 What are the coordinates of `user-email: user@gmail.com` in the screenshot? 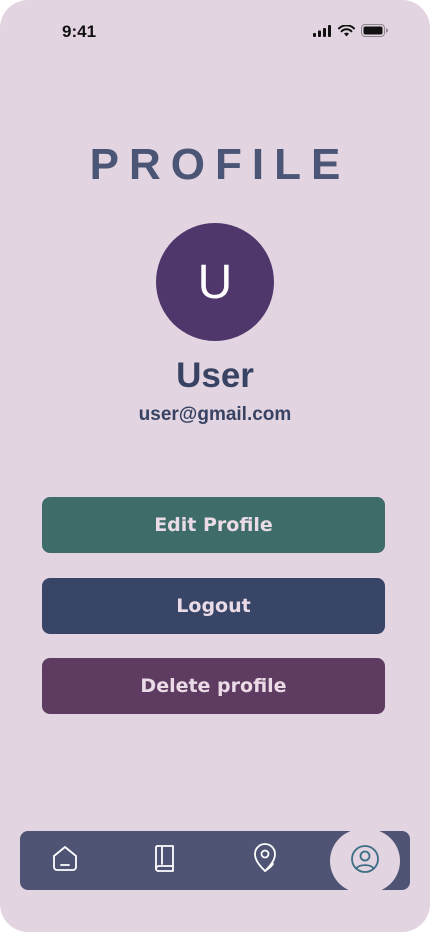 It's located at (215, 414).